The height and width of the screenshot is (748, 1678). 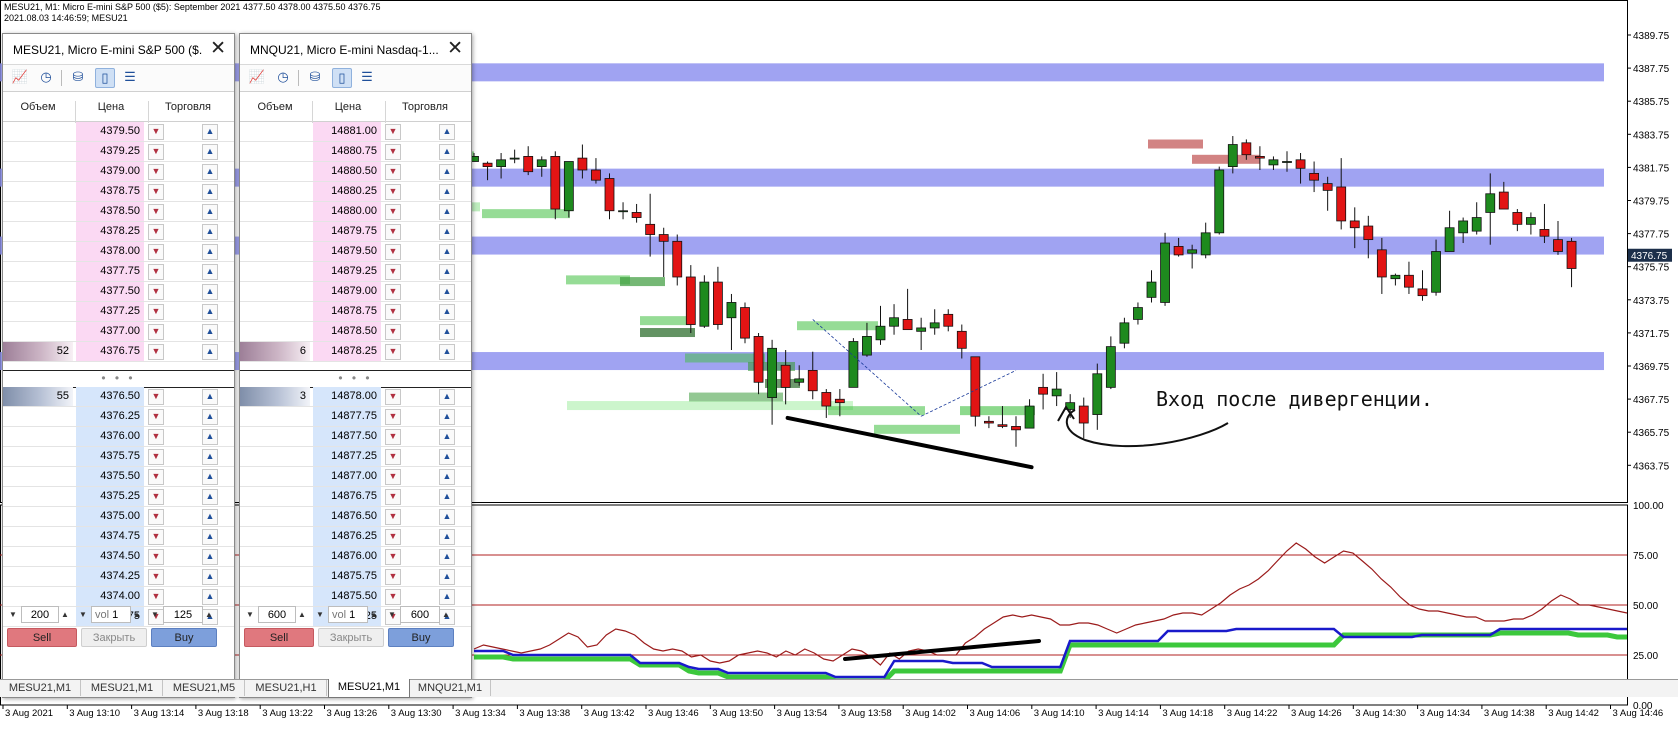 I want to click on ask-row: 14881.00 ▼ ▲, so click(x=355, y=132).